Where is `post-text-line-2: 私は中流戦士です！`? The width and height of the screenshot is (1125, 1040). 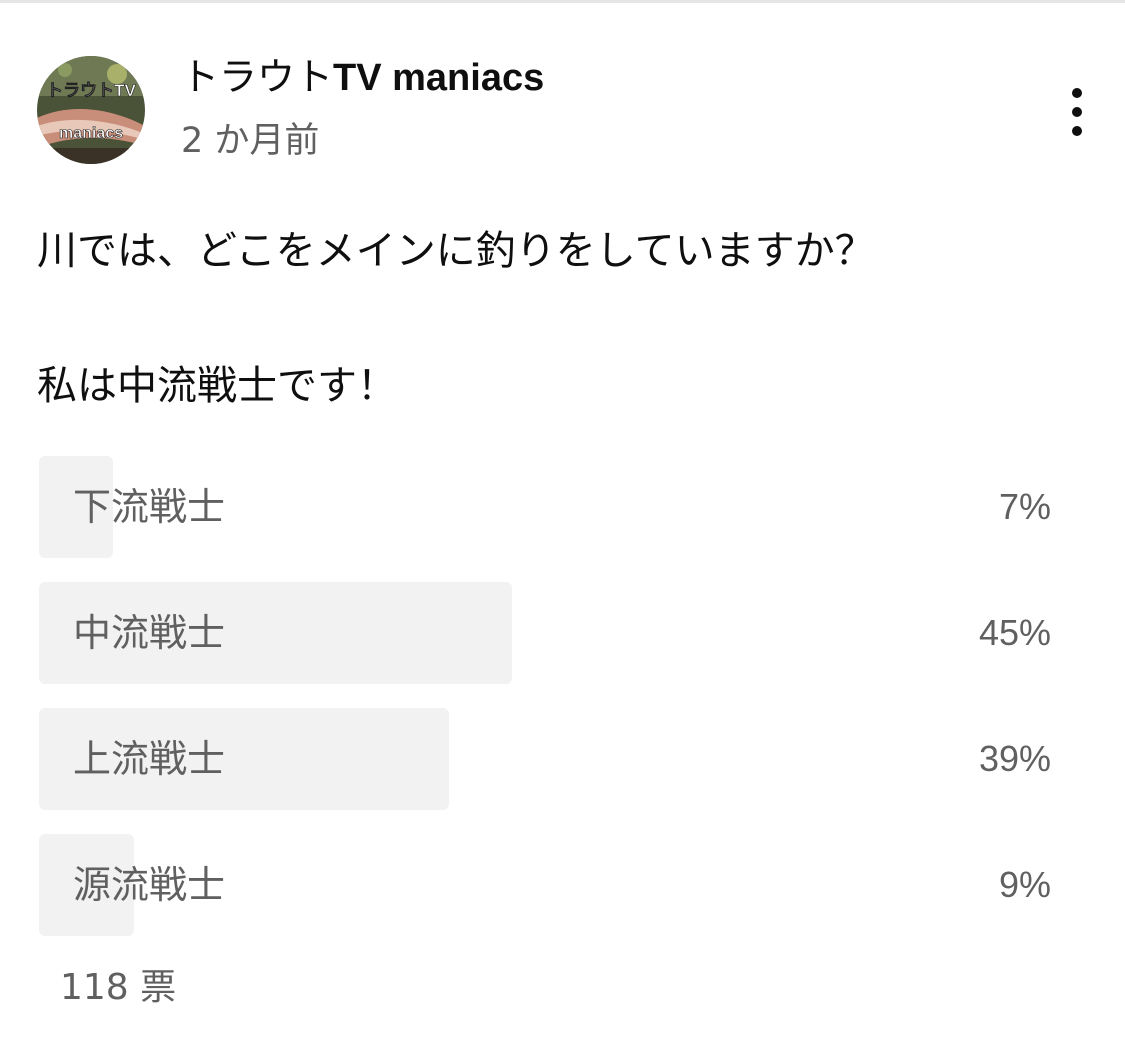
post-text-line-2: 私は中流戦士です！ is located at coordinates (217, 386).